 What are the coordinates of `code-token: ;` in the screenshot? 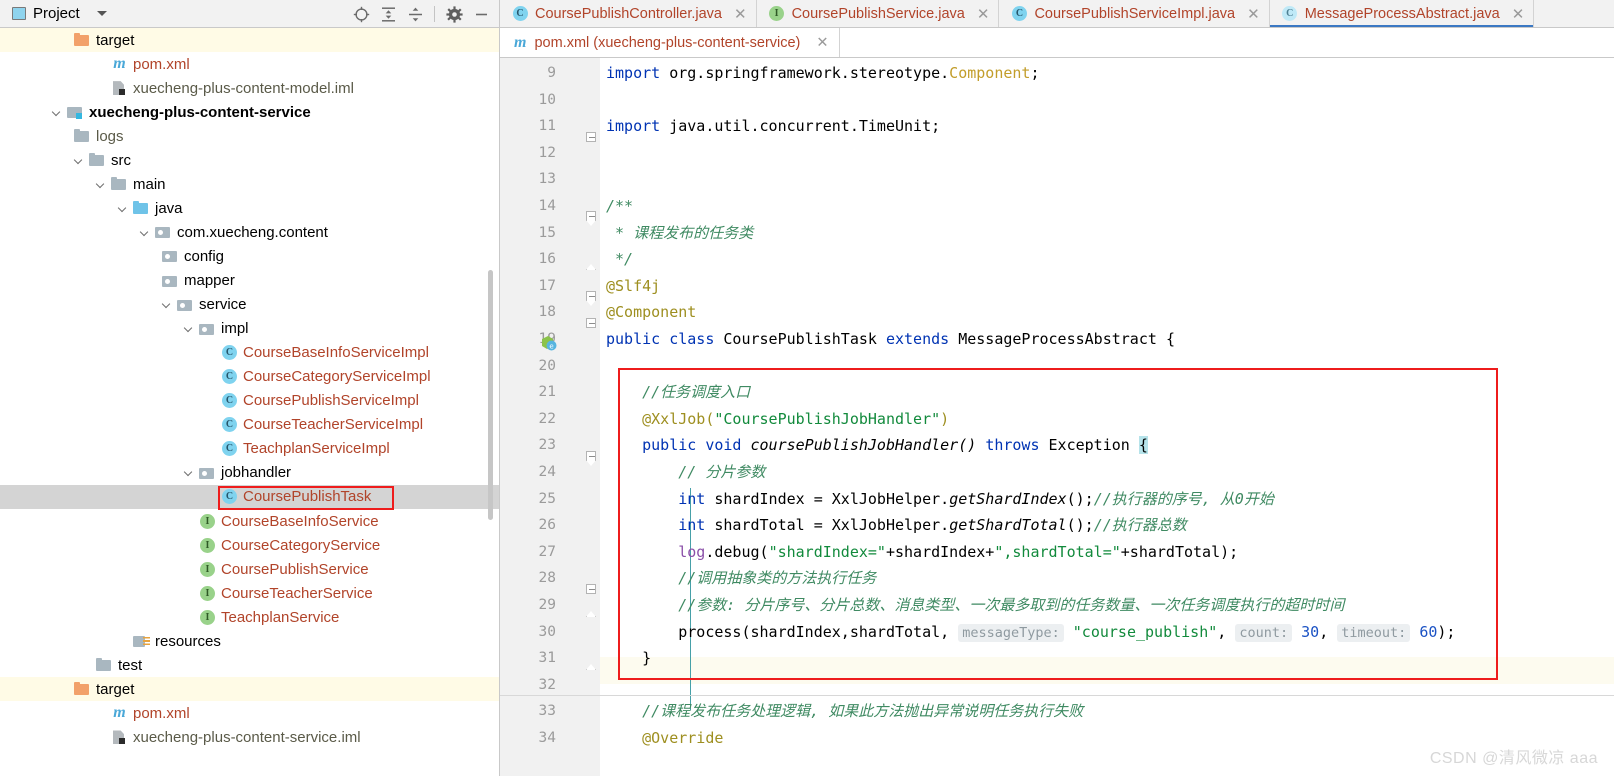 It's located at (1035, 73).